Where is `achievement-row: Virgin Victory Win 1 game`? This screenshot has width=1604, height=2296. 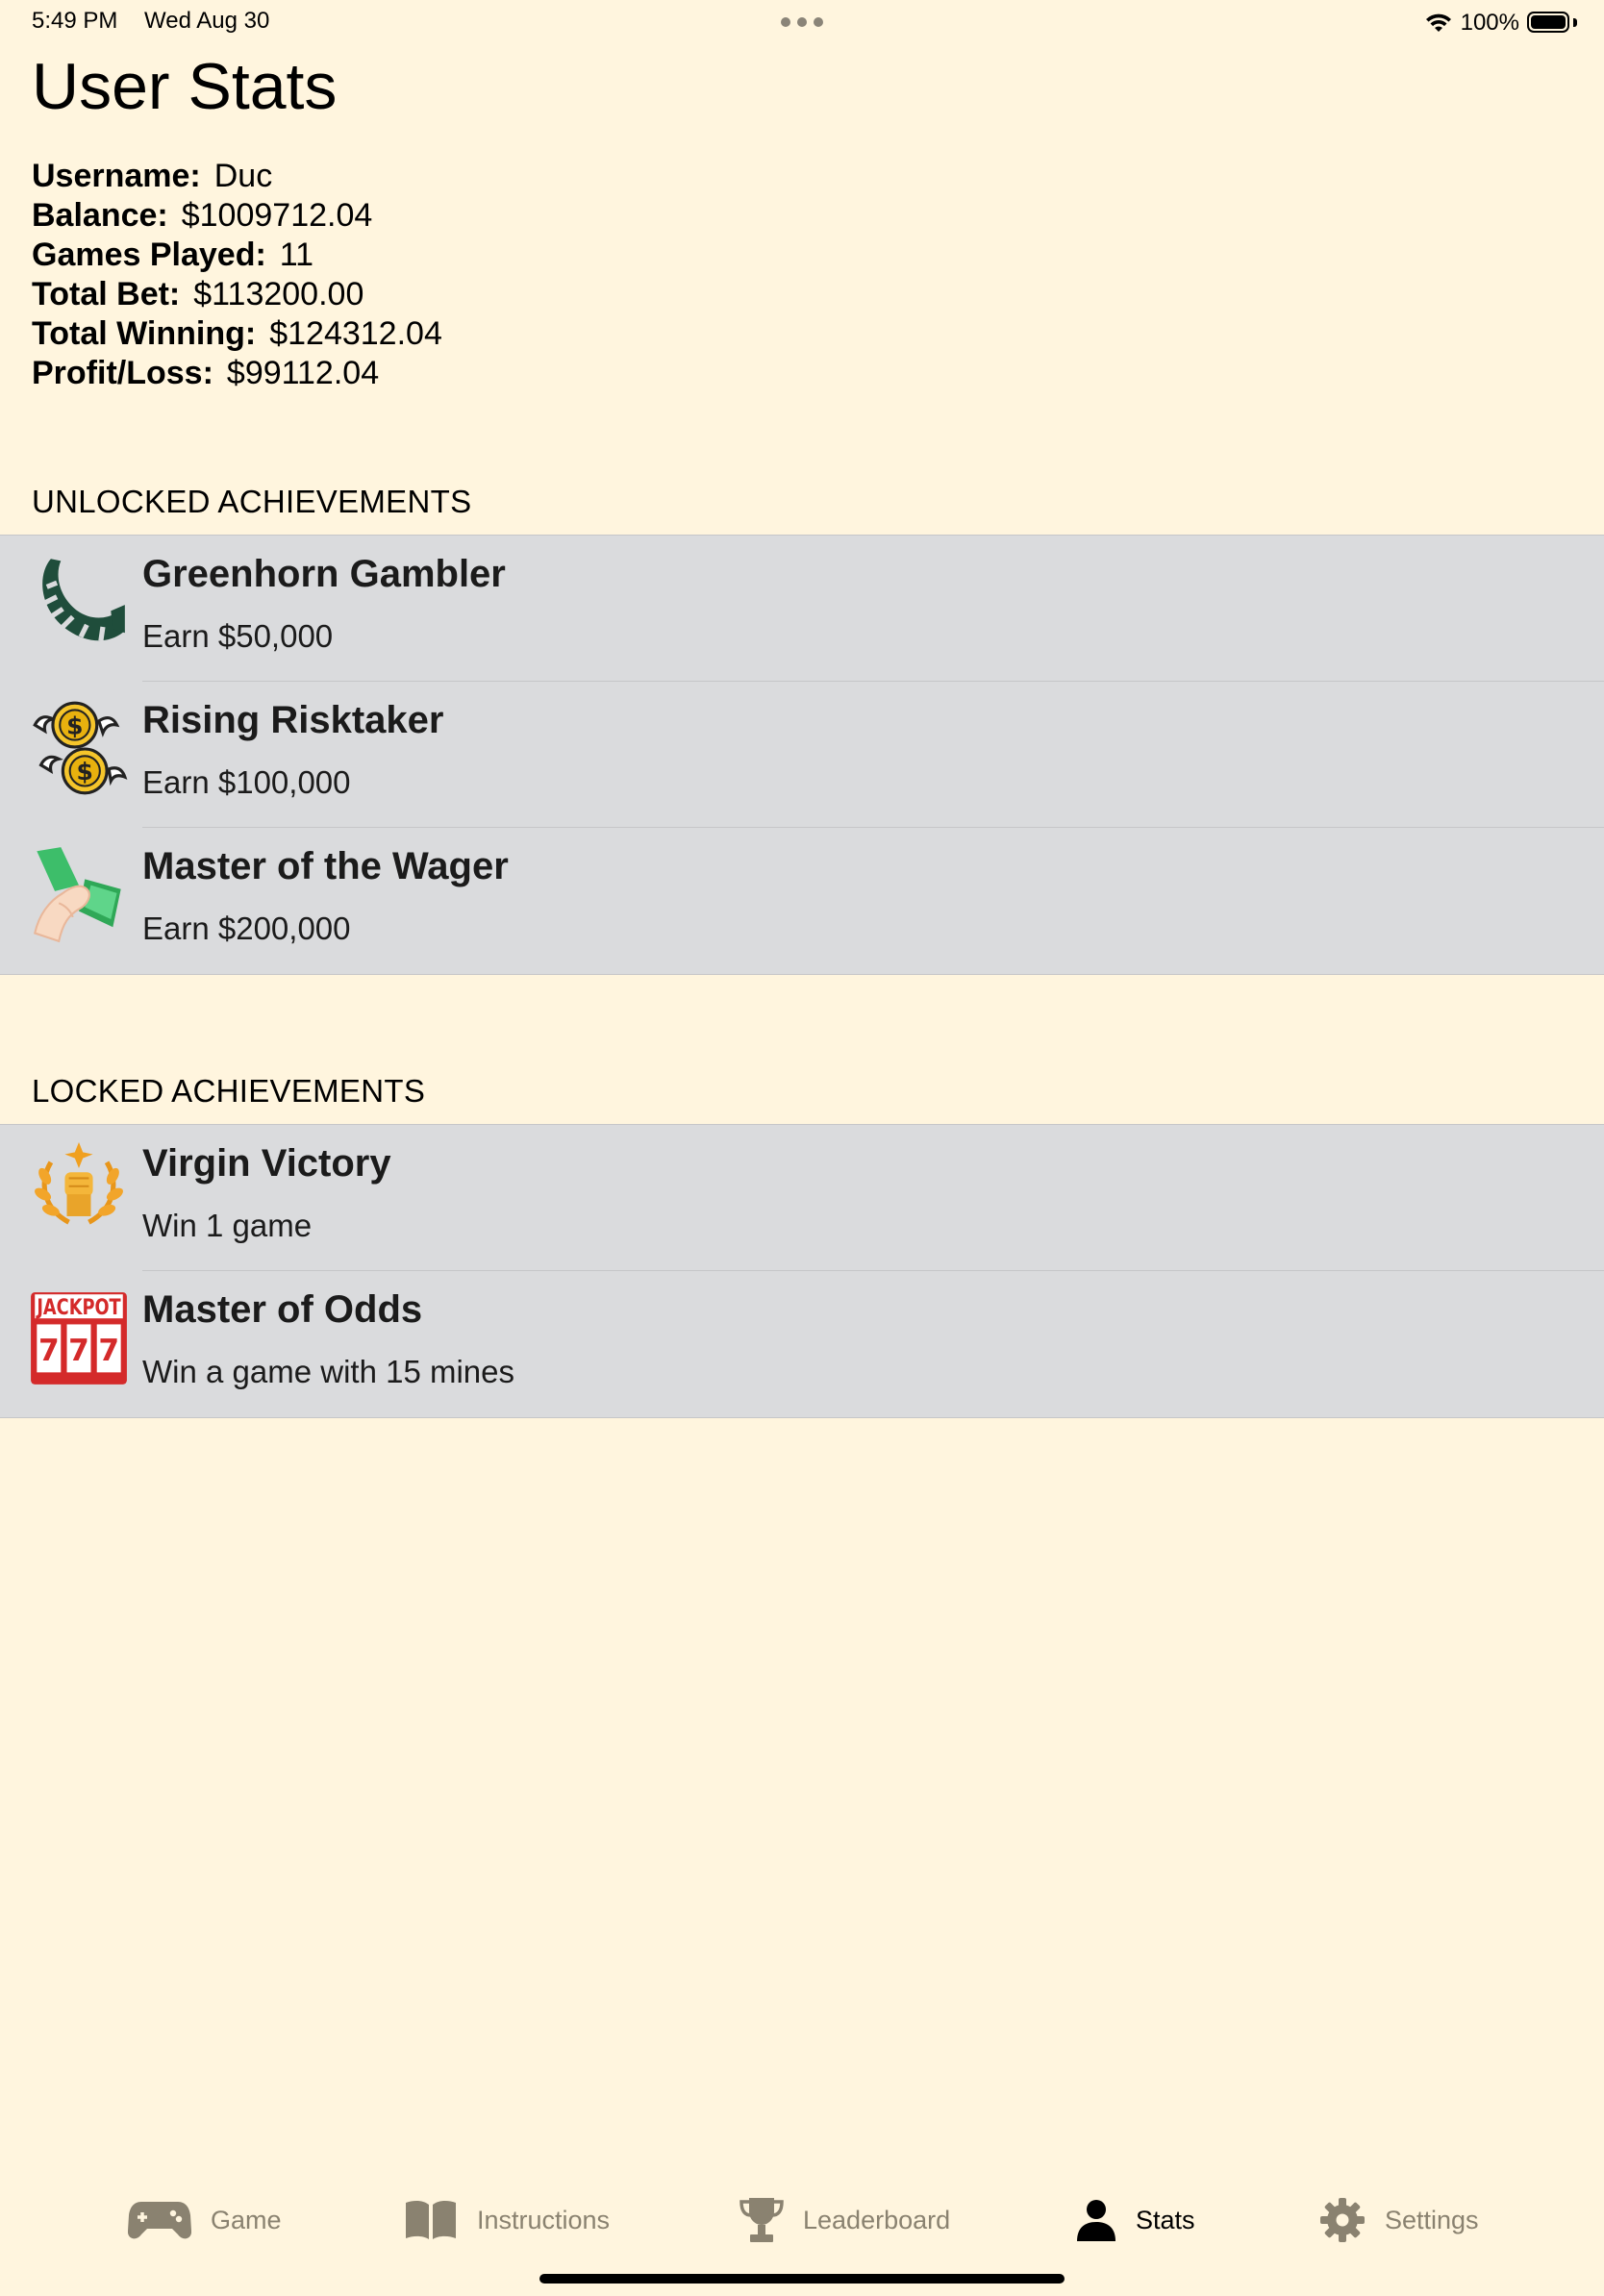
achievement-row: Virgin Victory Win 1 game is located at coordinates (802, 1198).